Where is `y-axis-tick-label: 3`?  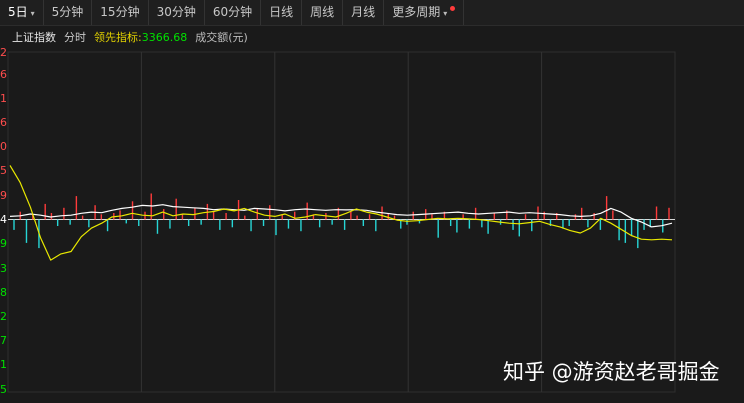
y-axis-tick-label: 3 is located at coordinates (3, 268).